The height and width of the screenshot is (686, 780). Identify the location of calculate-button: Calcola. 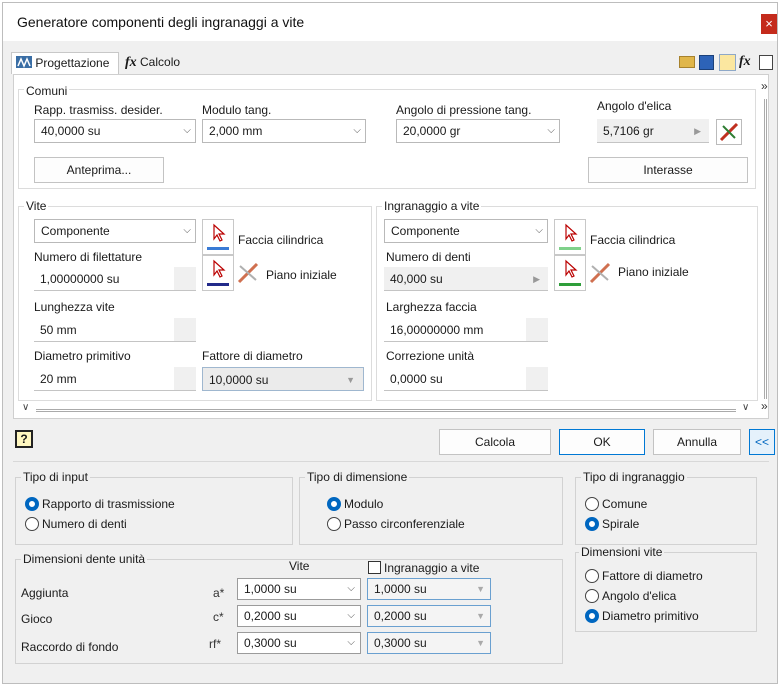
(495, 442).